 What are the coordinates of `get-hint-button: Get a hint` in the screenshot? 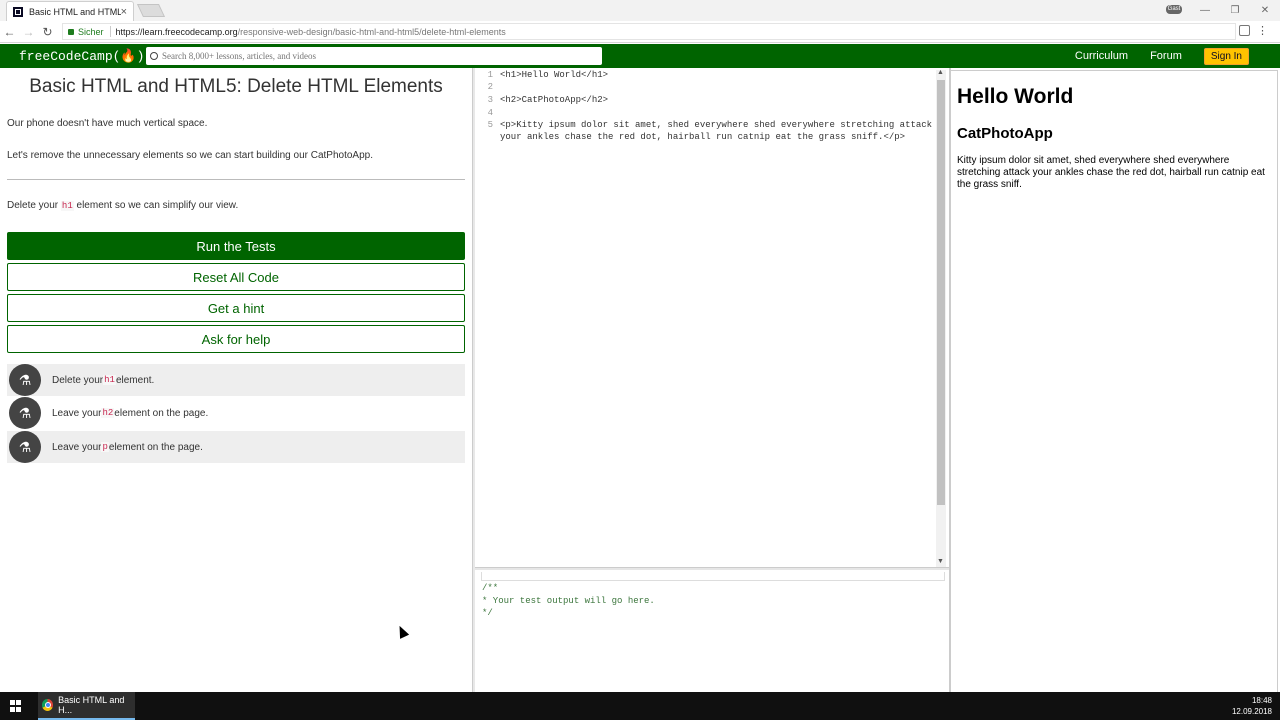 It's located at (236, 308).